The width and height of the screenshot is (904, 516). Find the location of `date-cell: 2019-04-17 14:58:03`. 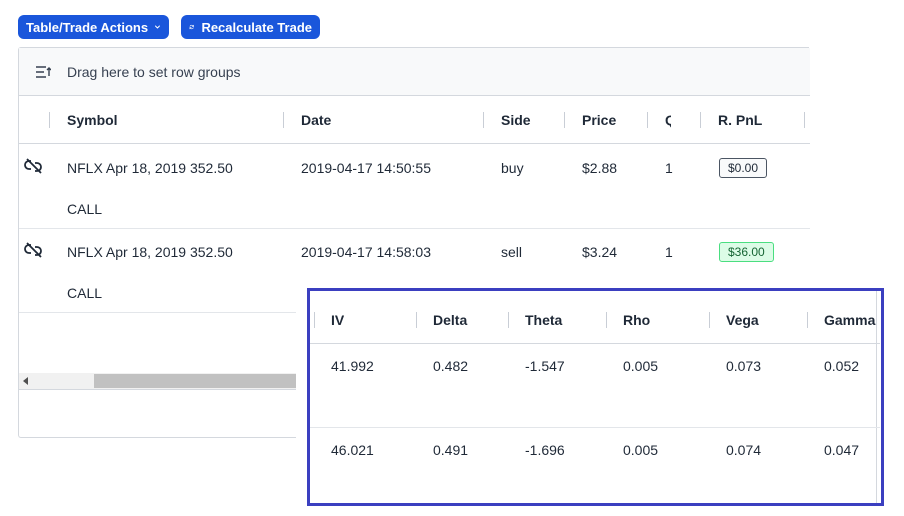

date-cell: 2019-04-17 14:58:03 is located at coordinates (366, 252).